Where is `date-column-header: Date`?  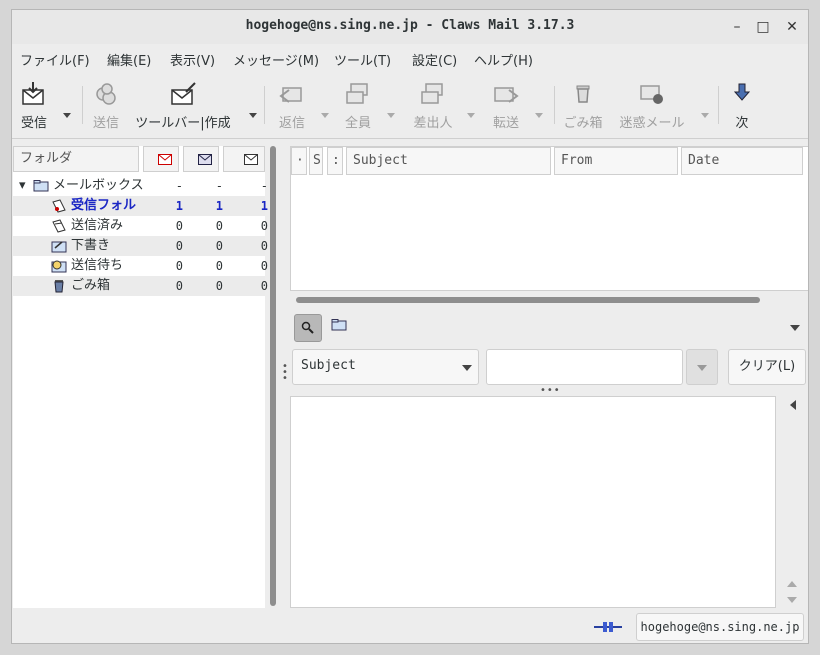 date-column-header: Date is located at coordinates (742, 161).